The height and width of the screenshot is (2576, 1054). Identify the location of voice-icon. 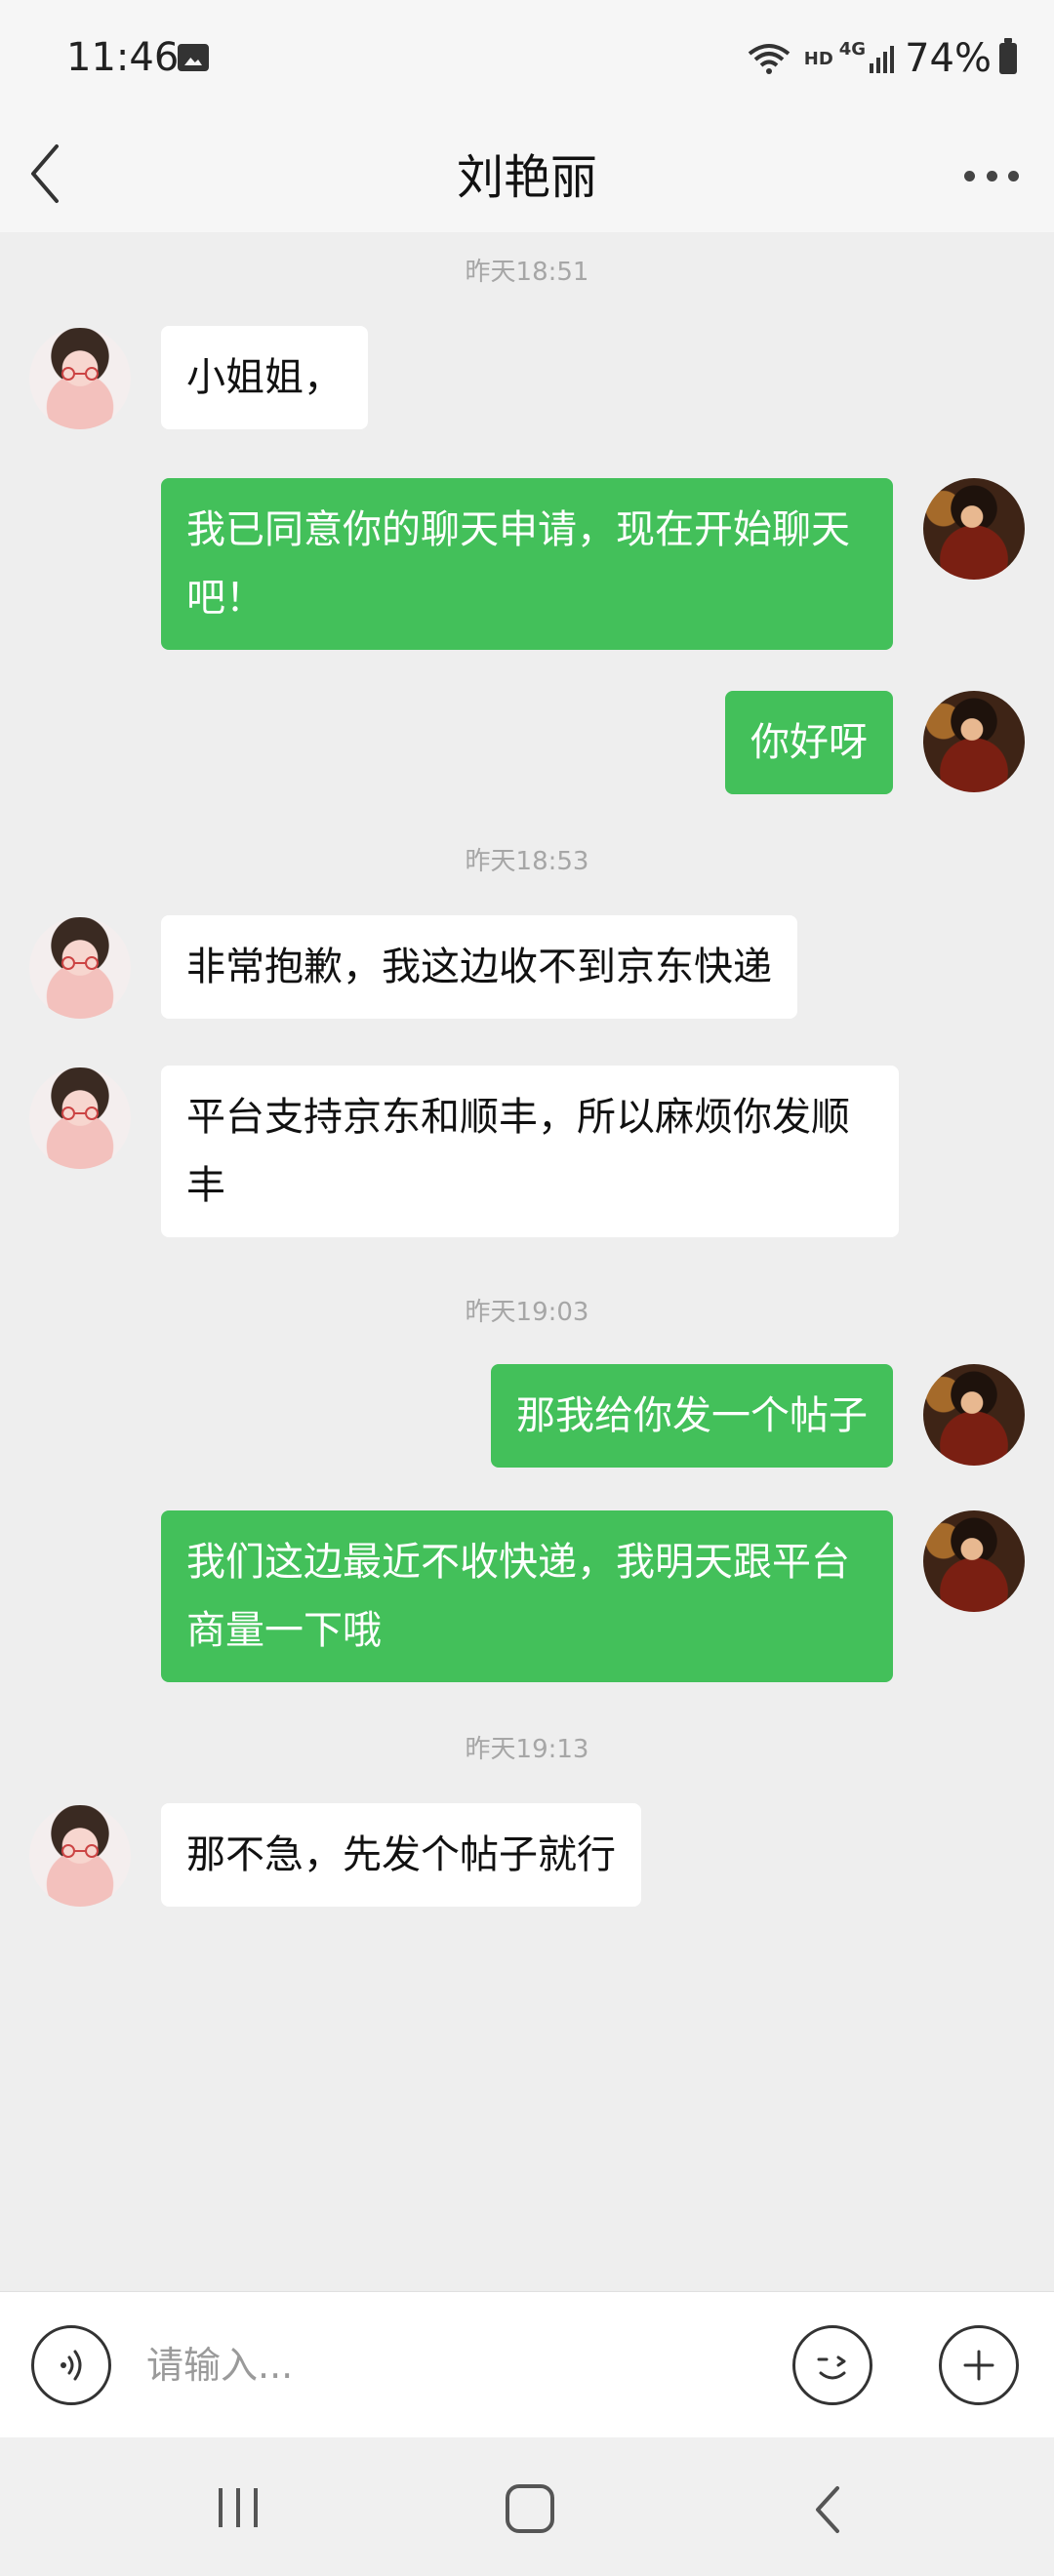
(71, 2365).